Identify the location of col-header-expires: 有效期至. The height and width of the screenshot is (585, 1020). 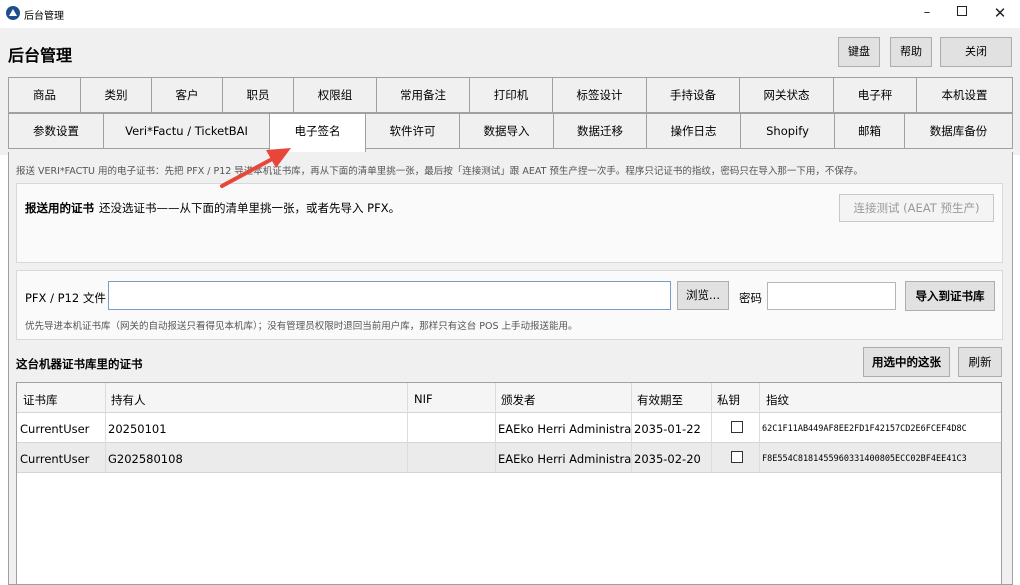
(660, 400).